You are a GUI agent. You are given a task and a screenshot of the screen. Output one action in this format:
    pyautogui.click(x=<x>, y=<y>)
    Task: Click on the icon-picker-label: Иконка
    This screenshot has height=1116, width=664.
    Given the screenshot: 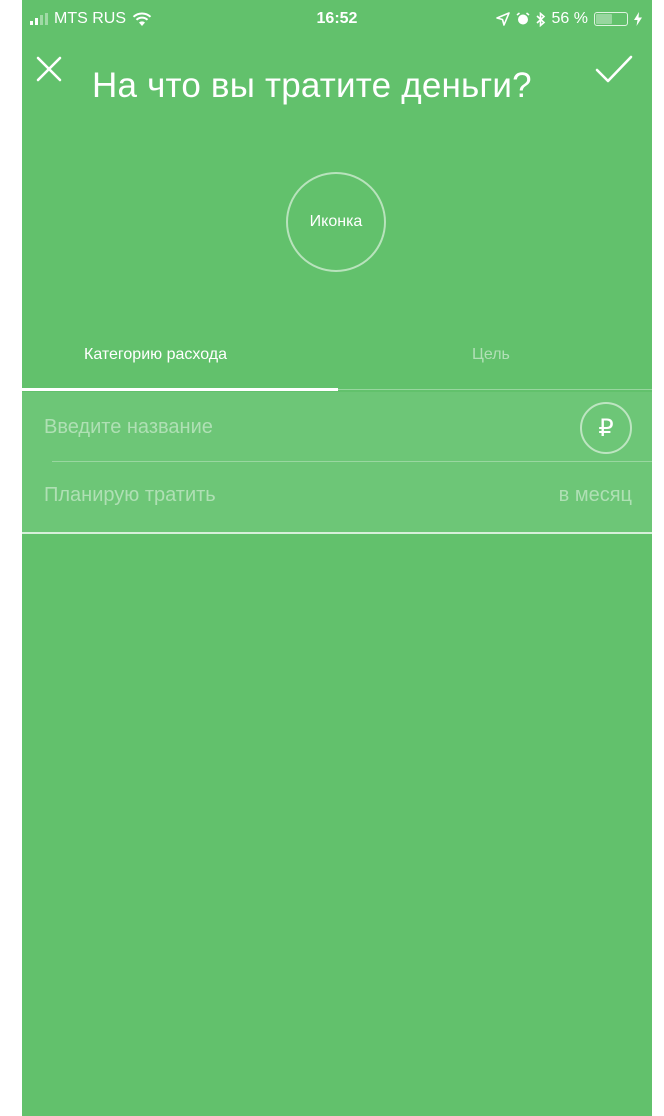 What is the action you would take?
    pyautogui.click(x=336, y=221)
    